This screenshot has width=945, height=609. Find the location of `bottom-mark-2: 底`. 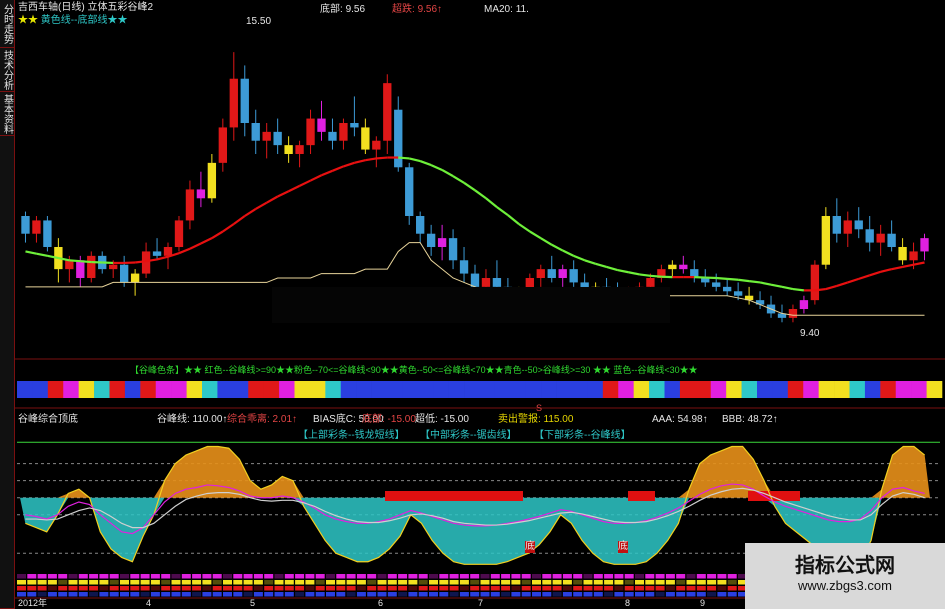

bottom-mark-2: 底 is located at coordinates (623, 547).